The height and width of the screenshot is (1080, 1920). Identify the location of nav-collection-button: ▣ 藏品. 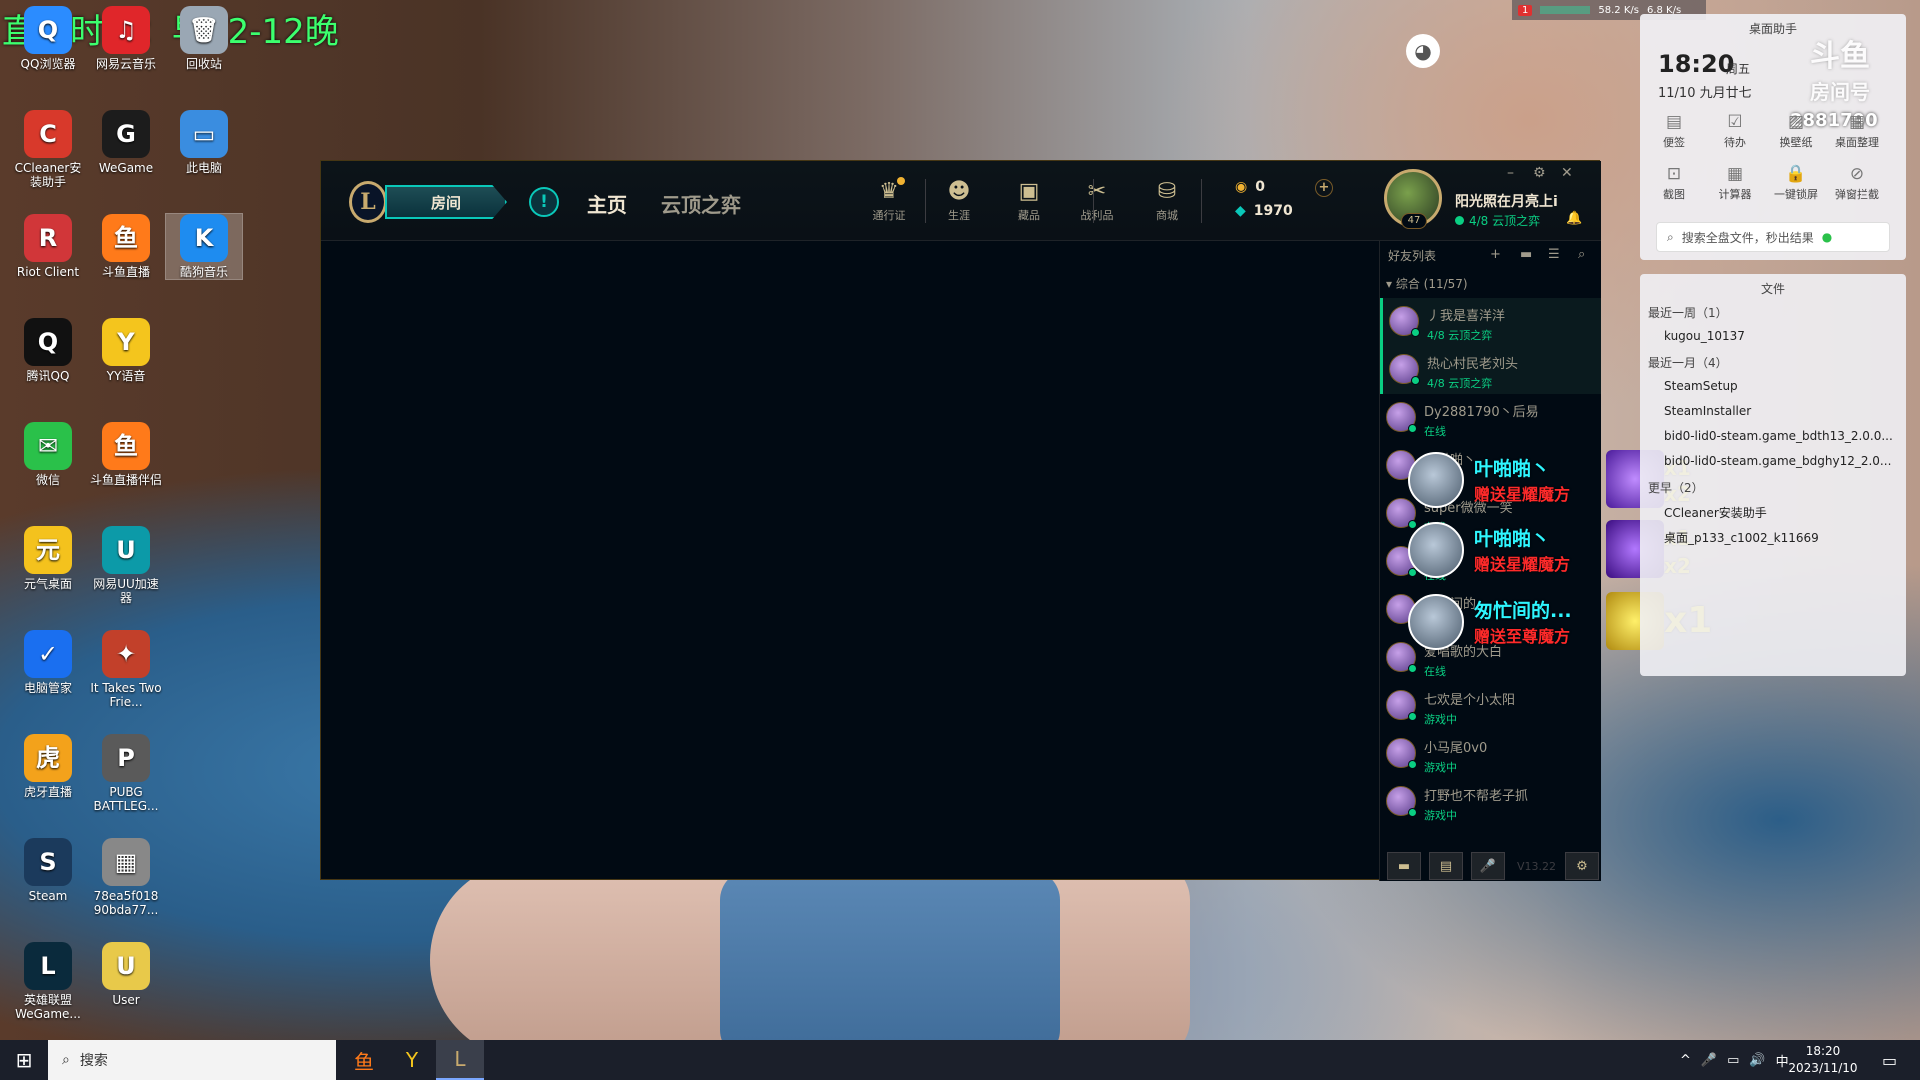
(1029, 201).